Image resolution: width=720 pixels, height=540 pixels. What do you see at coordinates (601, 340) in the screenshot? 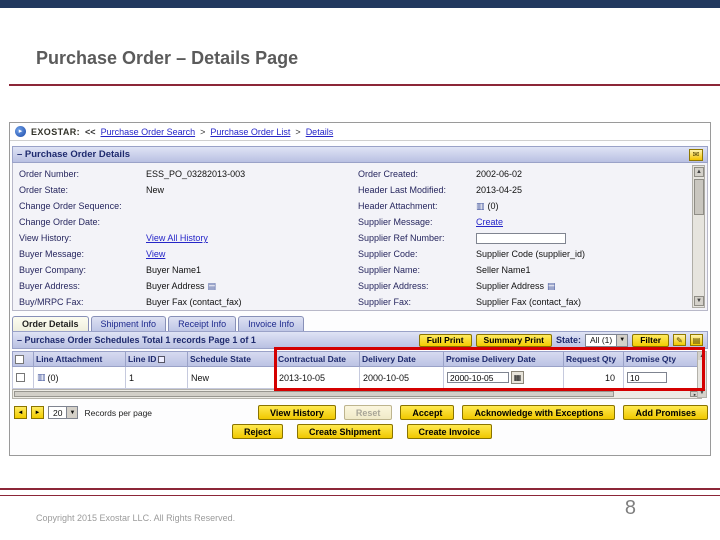
I see `state-select-value: All (1)` at bounding box center [601, 340].